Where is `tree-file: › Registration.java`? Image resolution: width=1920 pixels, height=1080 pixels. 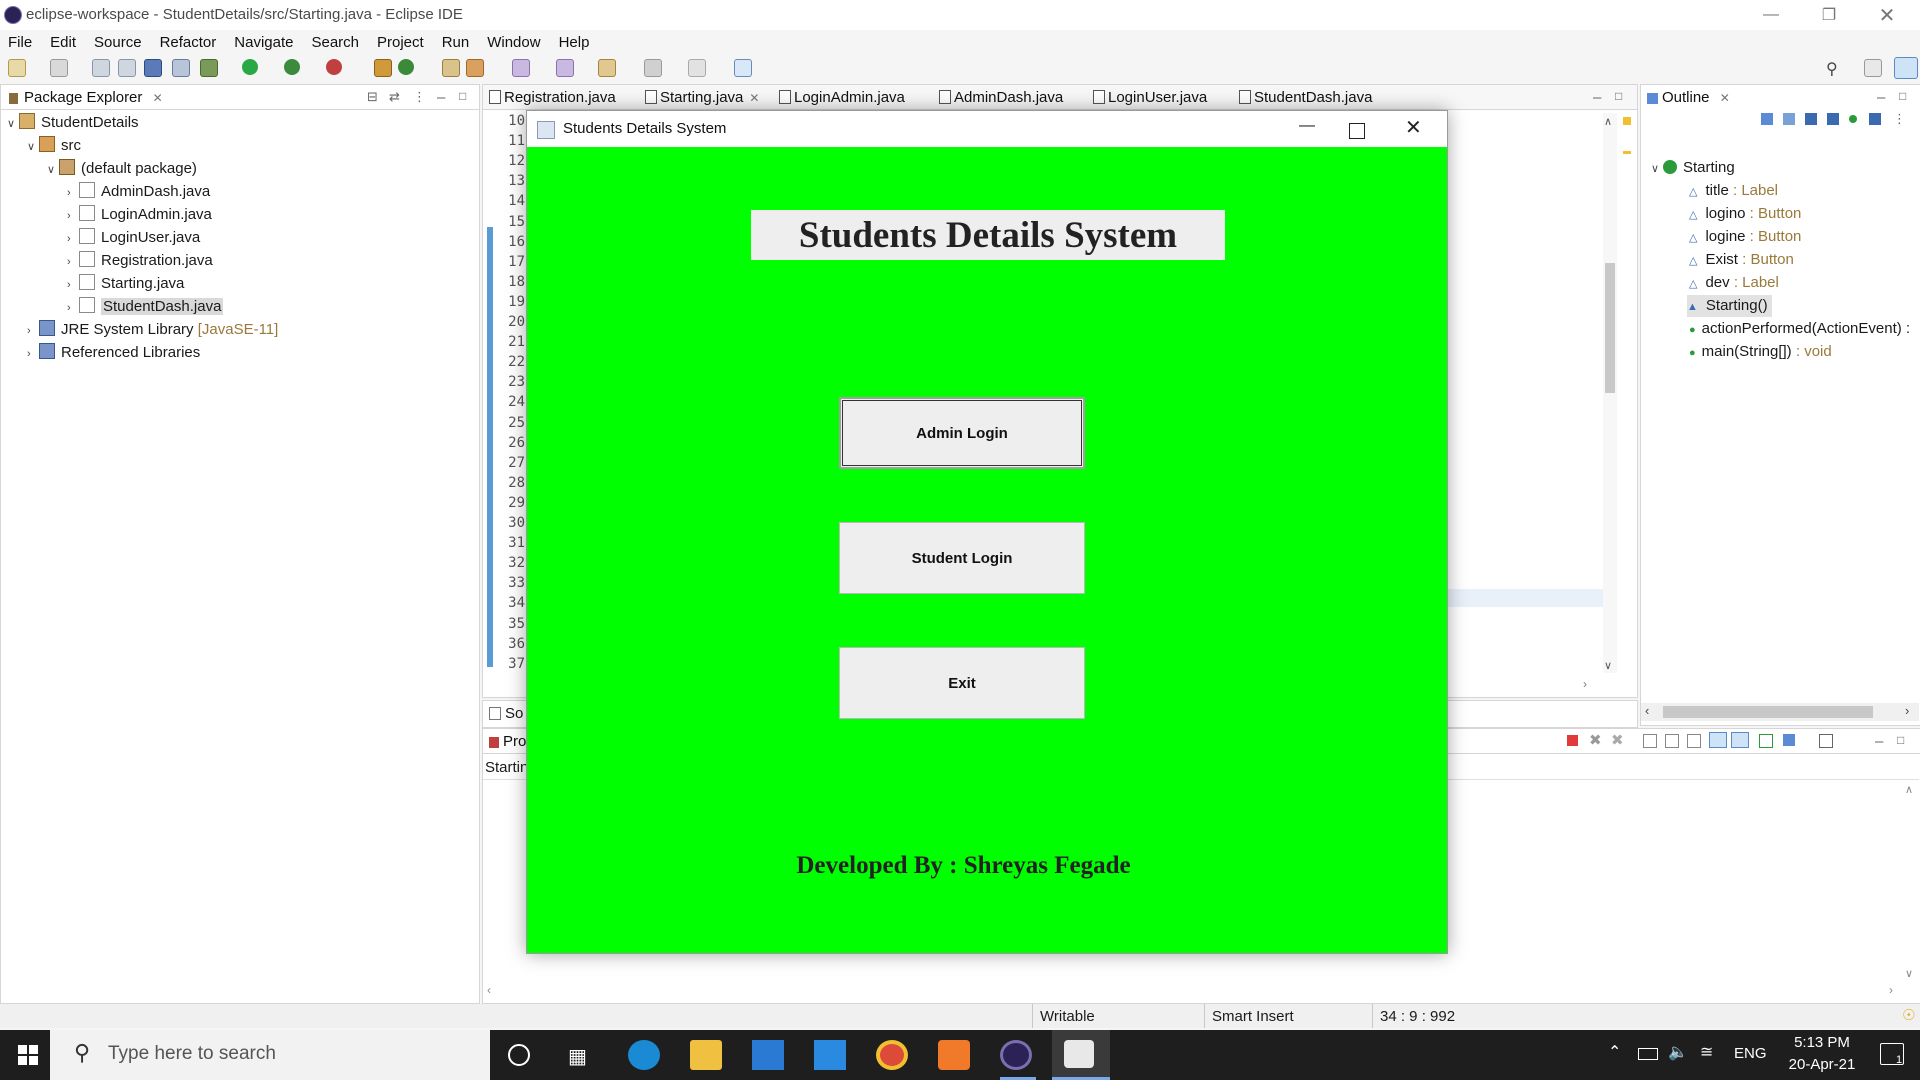
tree-file: › Registration.java is located at coordinates (140, 261).